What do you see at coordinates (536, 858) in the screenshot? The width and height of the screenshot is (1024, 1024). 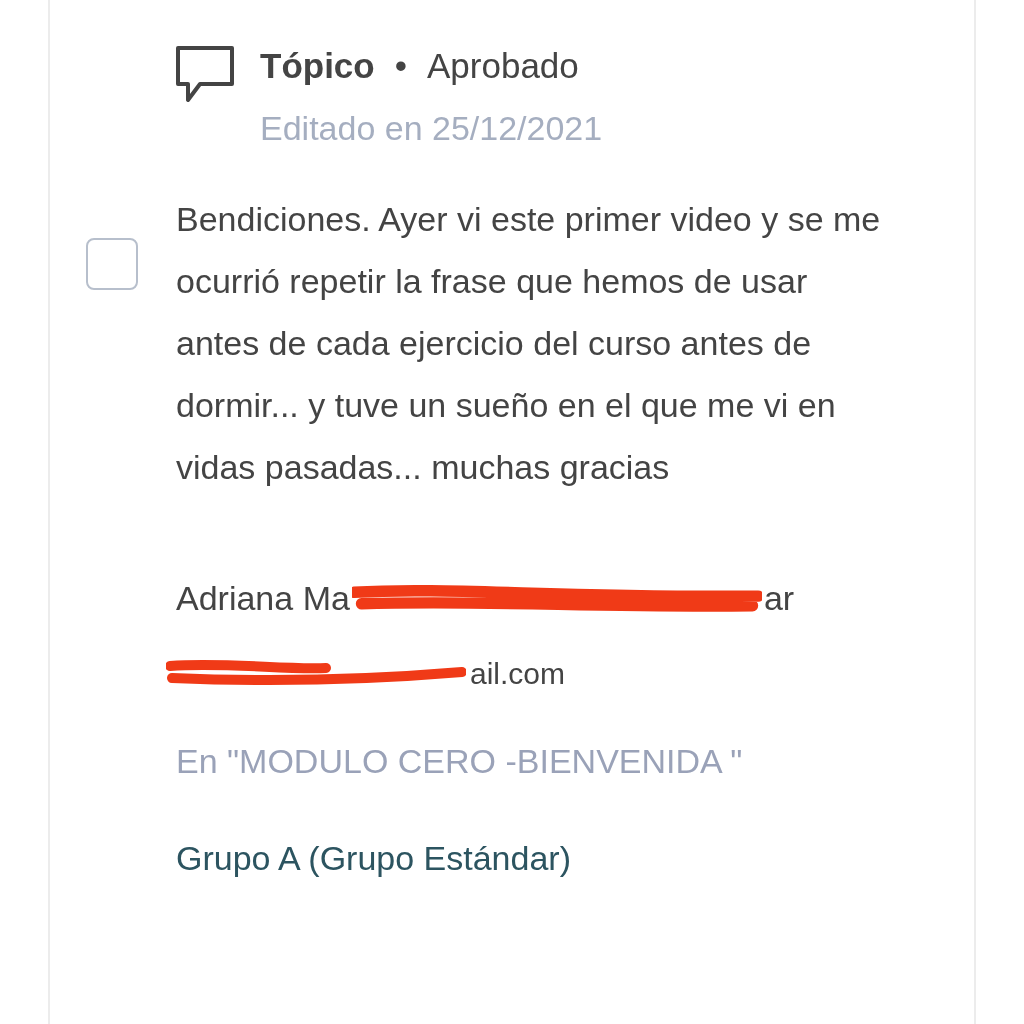 I see `group-label: Grupo A (Grupo Estándar)` at bounding box center [536, 858].